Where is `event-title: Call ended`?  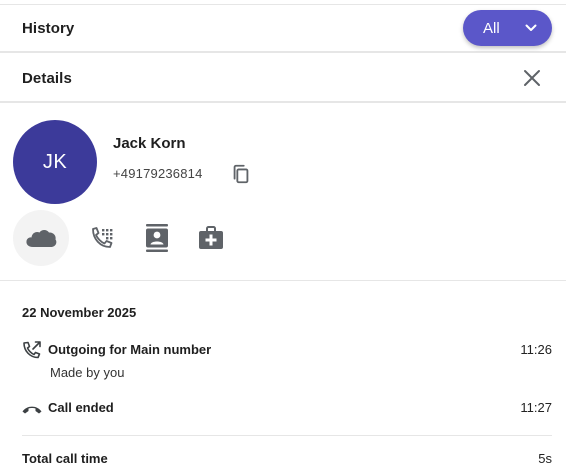
event-title: Call ended is located at coordinates (81, 407).